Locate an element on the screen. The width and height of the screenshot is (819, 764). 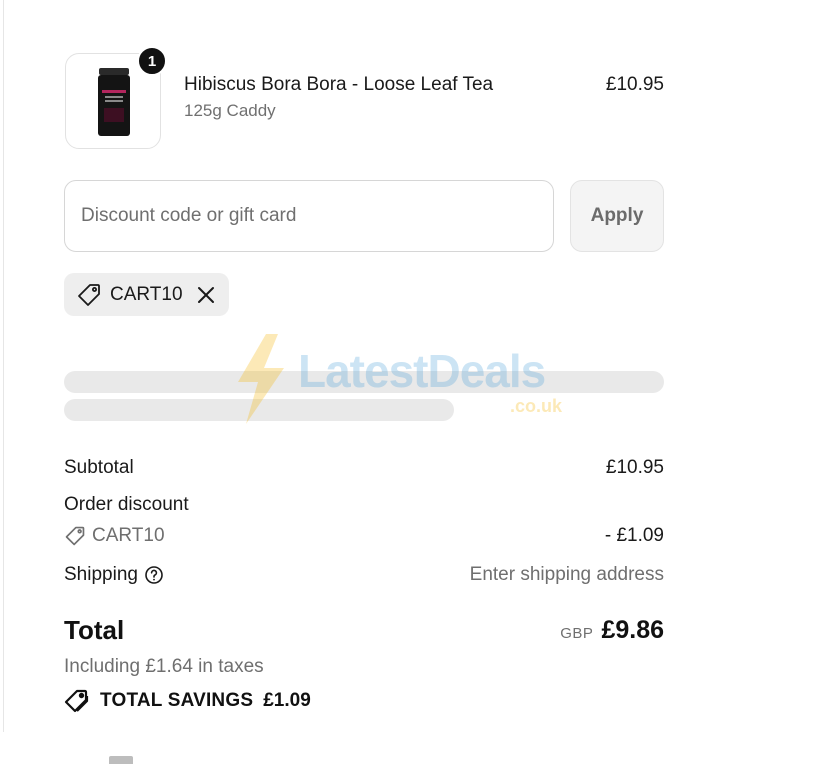
applied-discount-chip: CART10 is located at coordinates (146, 294).